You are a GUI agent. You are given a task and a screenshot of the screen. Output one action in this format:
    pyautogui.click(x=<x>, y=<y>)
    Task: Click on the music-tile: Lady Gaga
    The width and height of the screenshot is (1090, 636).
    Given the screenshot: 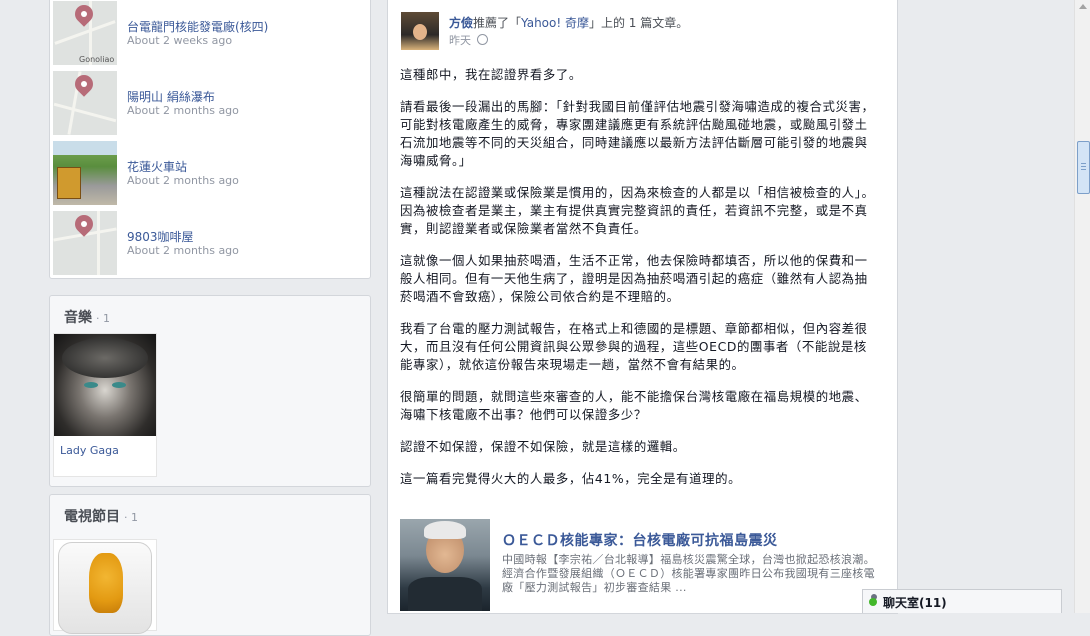 What is the action you would take?
    pyautogui.click(x=105, y=405)
    